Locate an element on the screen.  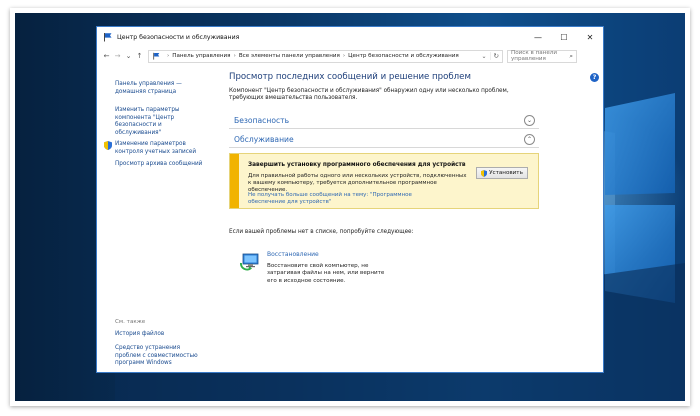
maximize-button: ☐ is located at coordinates (564, 37).